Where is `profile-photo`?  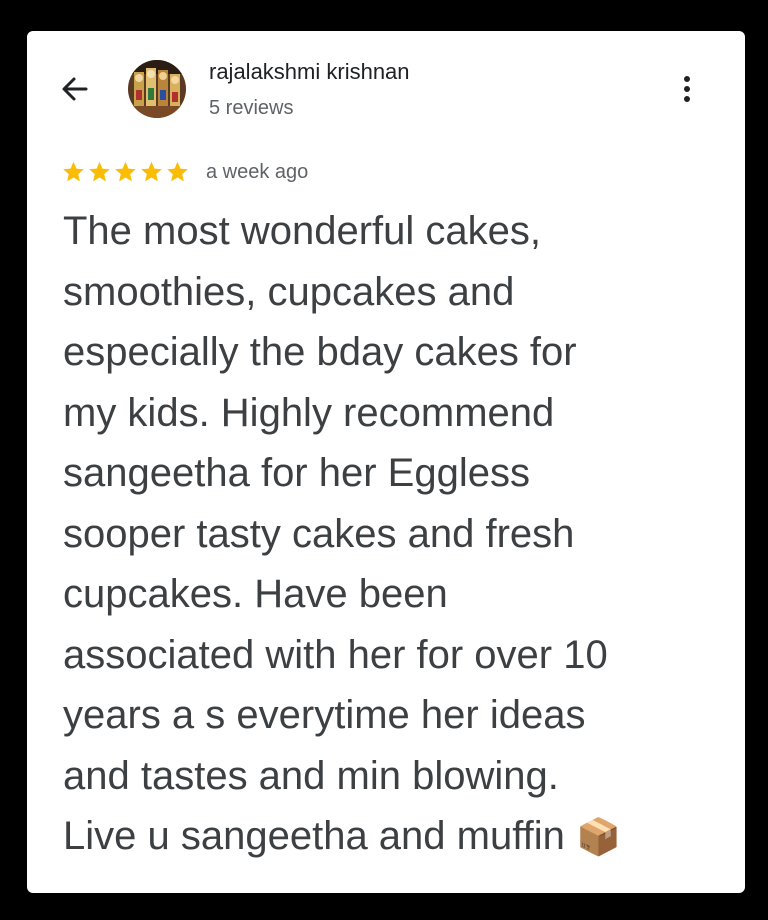 profile-photo is located at coordinates (157, 89).